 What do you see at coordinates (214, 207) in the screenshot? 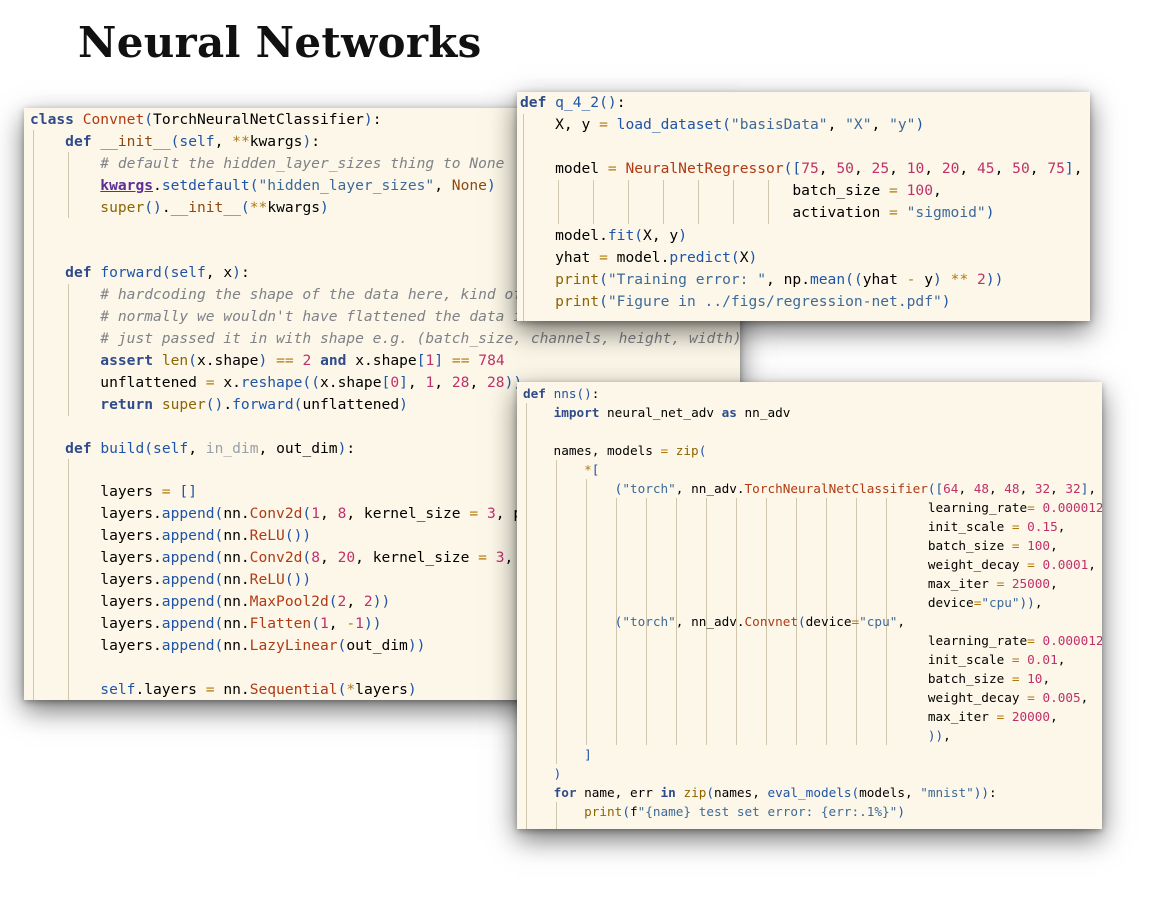
I see `code-line: super().__init__(**kwargs)` at bounding box center [214, 207].